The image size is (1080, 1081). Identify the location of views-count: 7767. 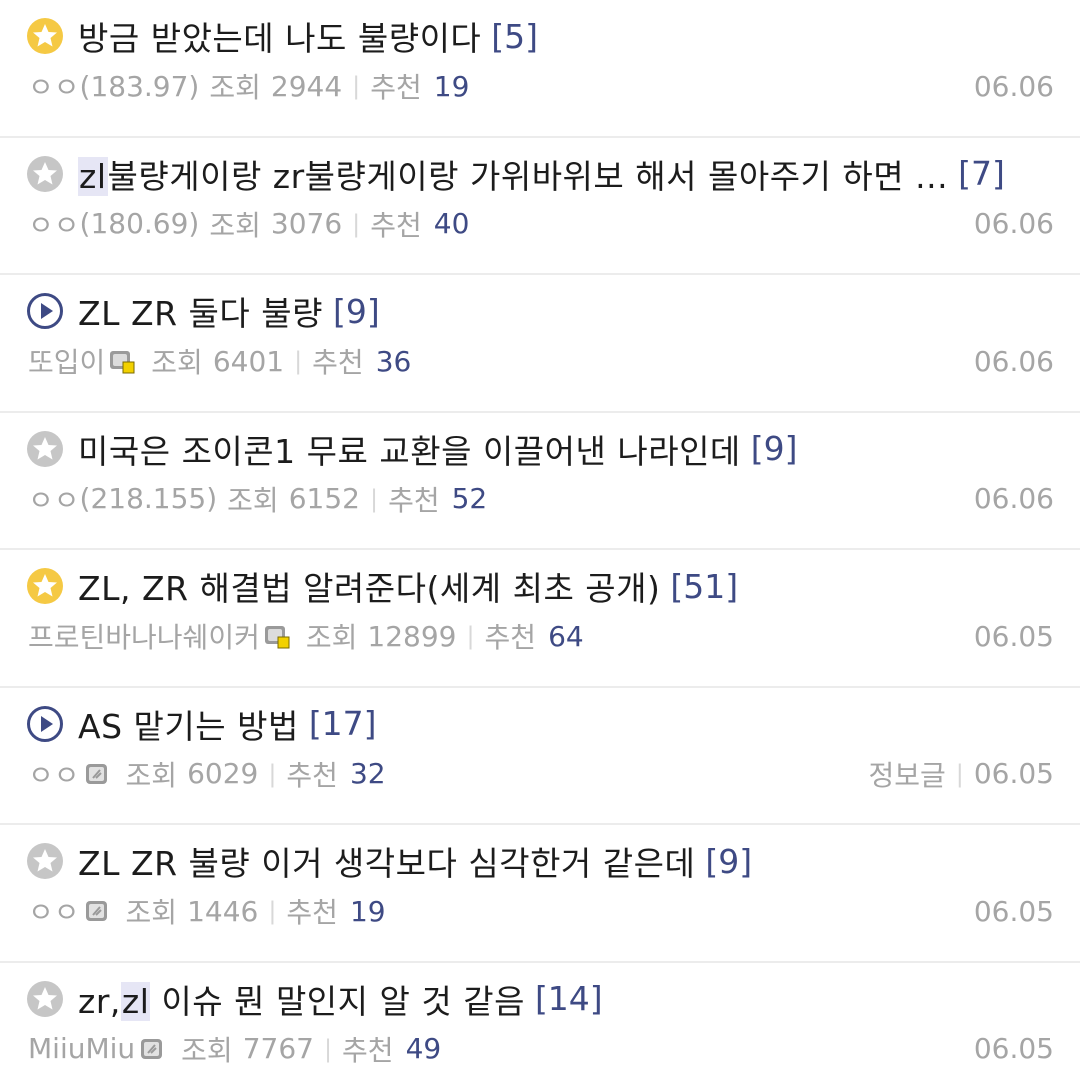
(278, 1048).